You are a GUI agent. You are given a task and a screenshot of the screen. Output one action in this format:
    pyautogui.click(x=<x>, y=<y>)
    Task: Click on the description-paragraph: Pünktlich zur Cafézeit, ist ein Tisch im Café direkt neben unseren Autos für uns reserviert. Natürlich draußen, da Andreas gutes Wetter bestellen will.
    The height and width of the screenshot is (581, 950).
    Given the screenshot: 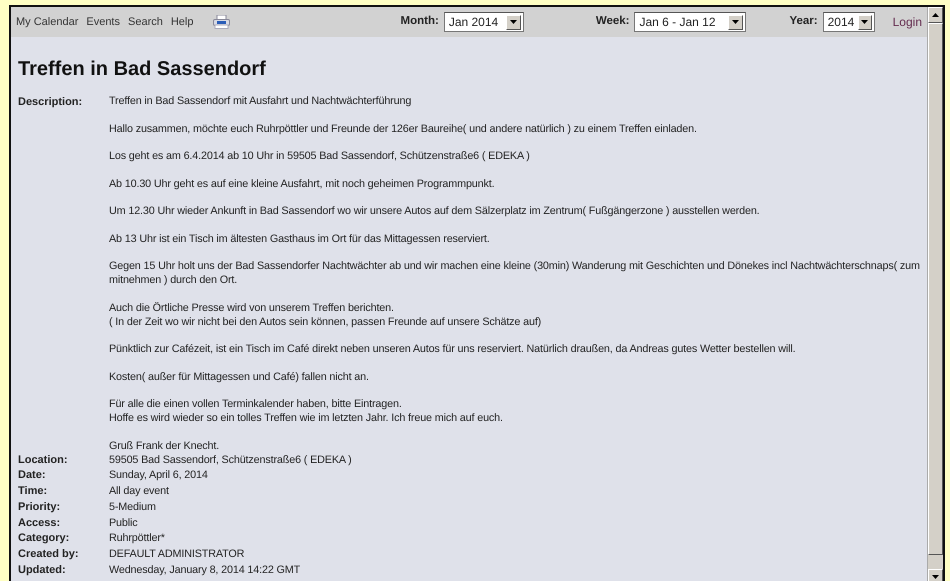 What is the action you would take?
    pyautogui.click(x=452, y=349)
    